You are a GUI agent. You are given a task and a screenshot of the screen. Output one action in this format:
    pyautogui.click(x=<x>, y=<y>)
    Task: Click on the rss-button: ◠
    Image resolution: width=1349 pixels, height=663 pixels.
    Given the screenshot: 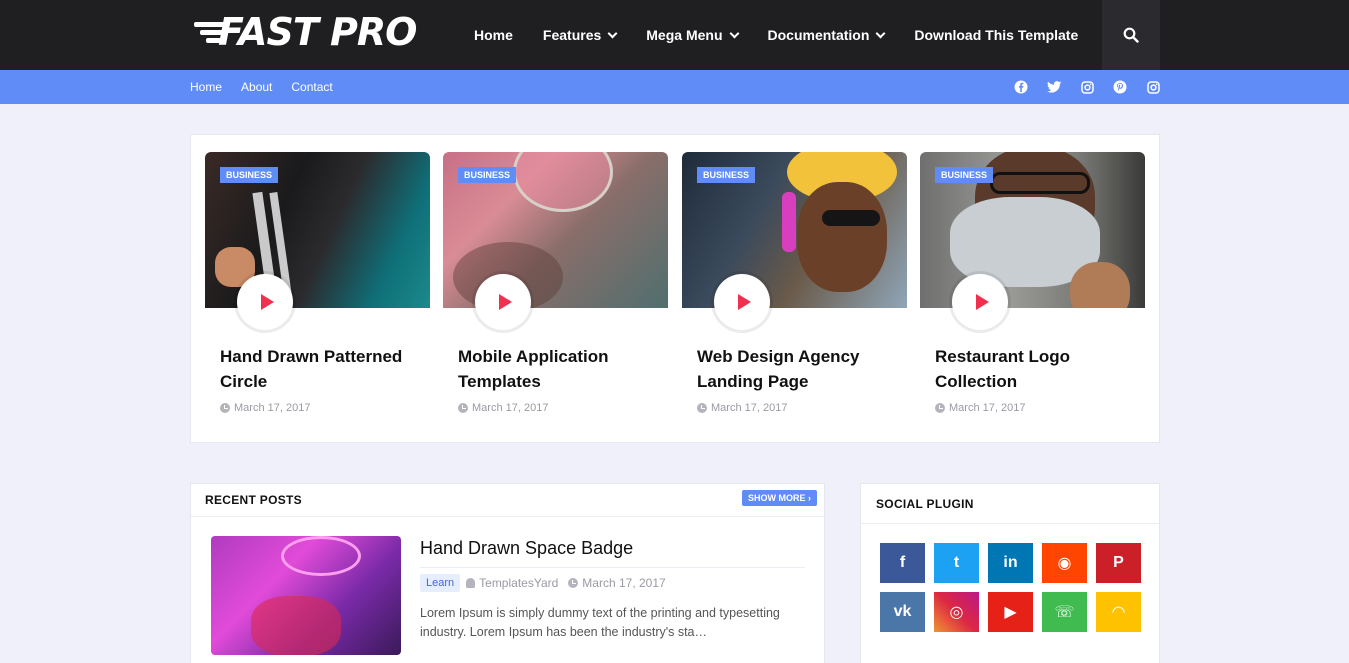 What is the action you would take?
    pyautogui.click(x=1118, y=612)
    